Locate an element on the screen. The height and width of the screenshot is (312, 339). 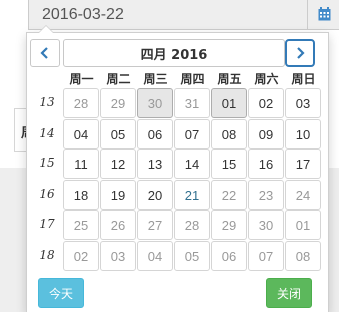
weekday-header: 周四 is located at coordinates (192, 79).